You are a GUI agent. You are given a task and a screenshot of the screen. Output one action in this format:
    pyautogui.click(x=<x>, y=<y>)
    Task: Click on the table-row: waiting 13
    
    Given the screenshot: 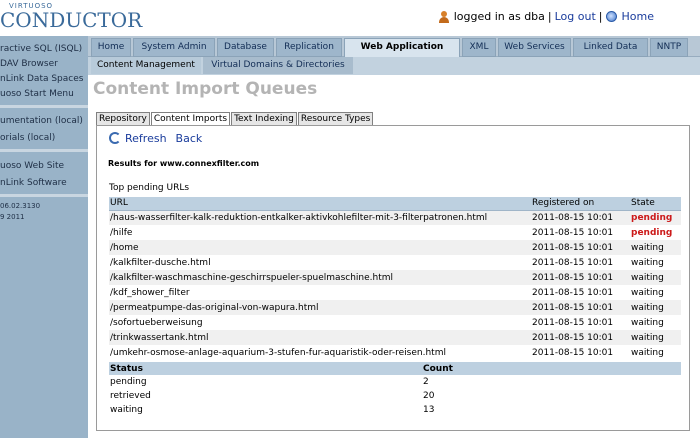 What is the action you would take?
    pyautogui.click(x=395, y=410)
    